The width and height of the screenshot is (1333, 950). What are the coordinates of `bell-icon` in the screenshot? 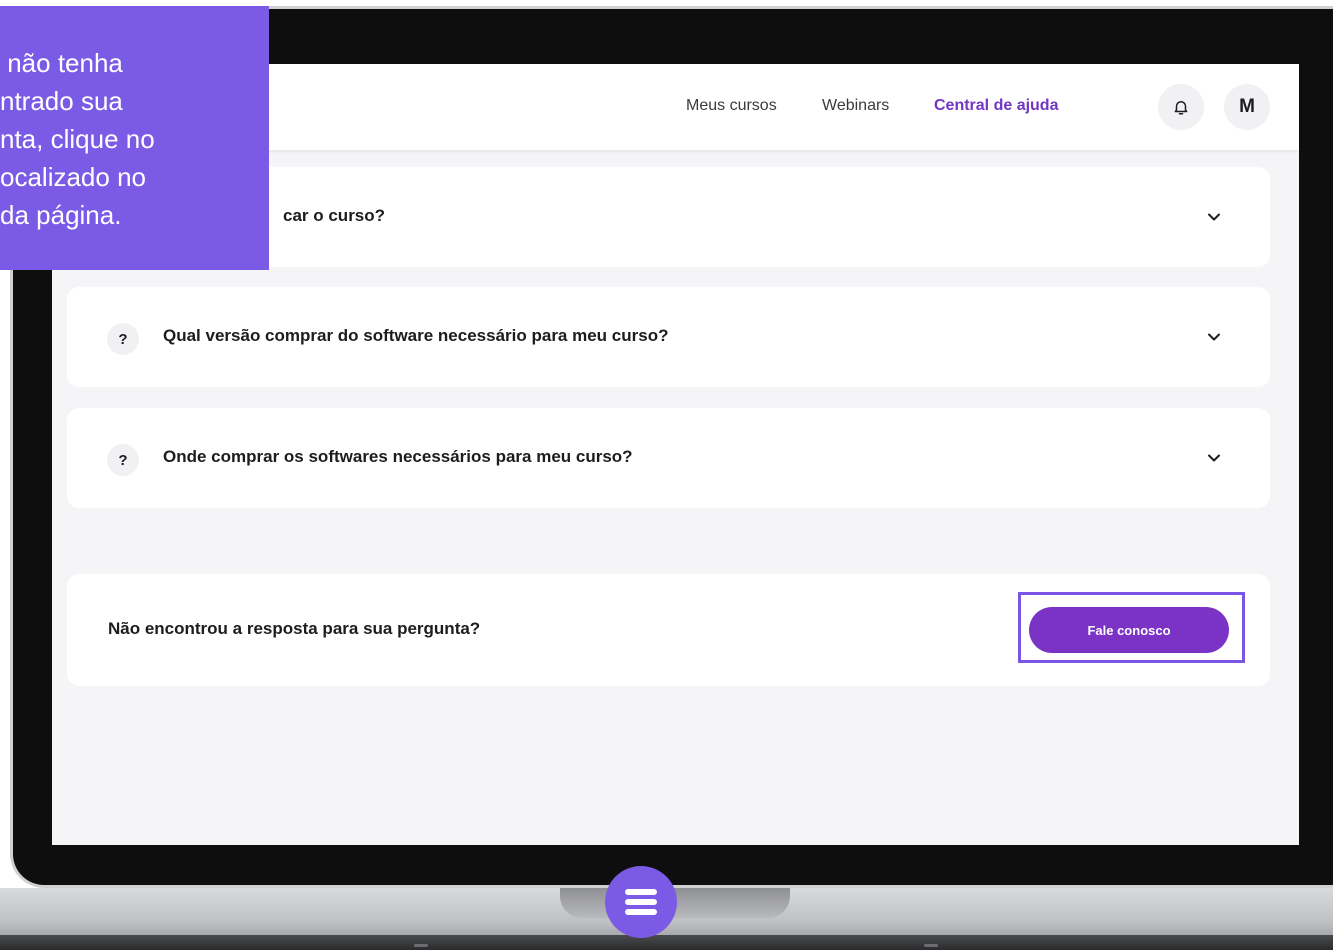 It's located at (1181, 108).